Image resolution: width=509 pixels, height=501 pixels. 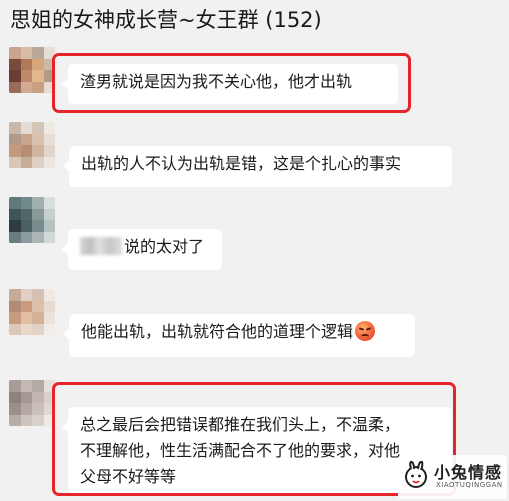 What do you see at coordinates (217, 331) in the screenshot?
I see `message-text: 他能出轨，出轨就符合他的道理个逻辑` at bounding box center [217, 331].